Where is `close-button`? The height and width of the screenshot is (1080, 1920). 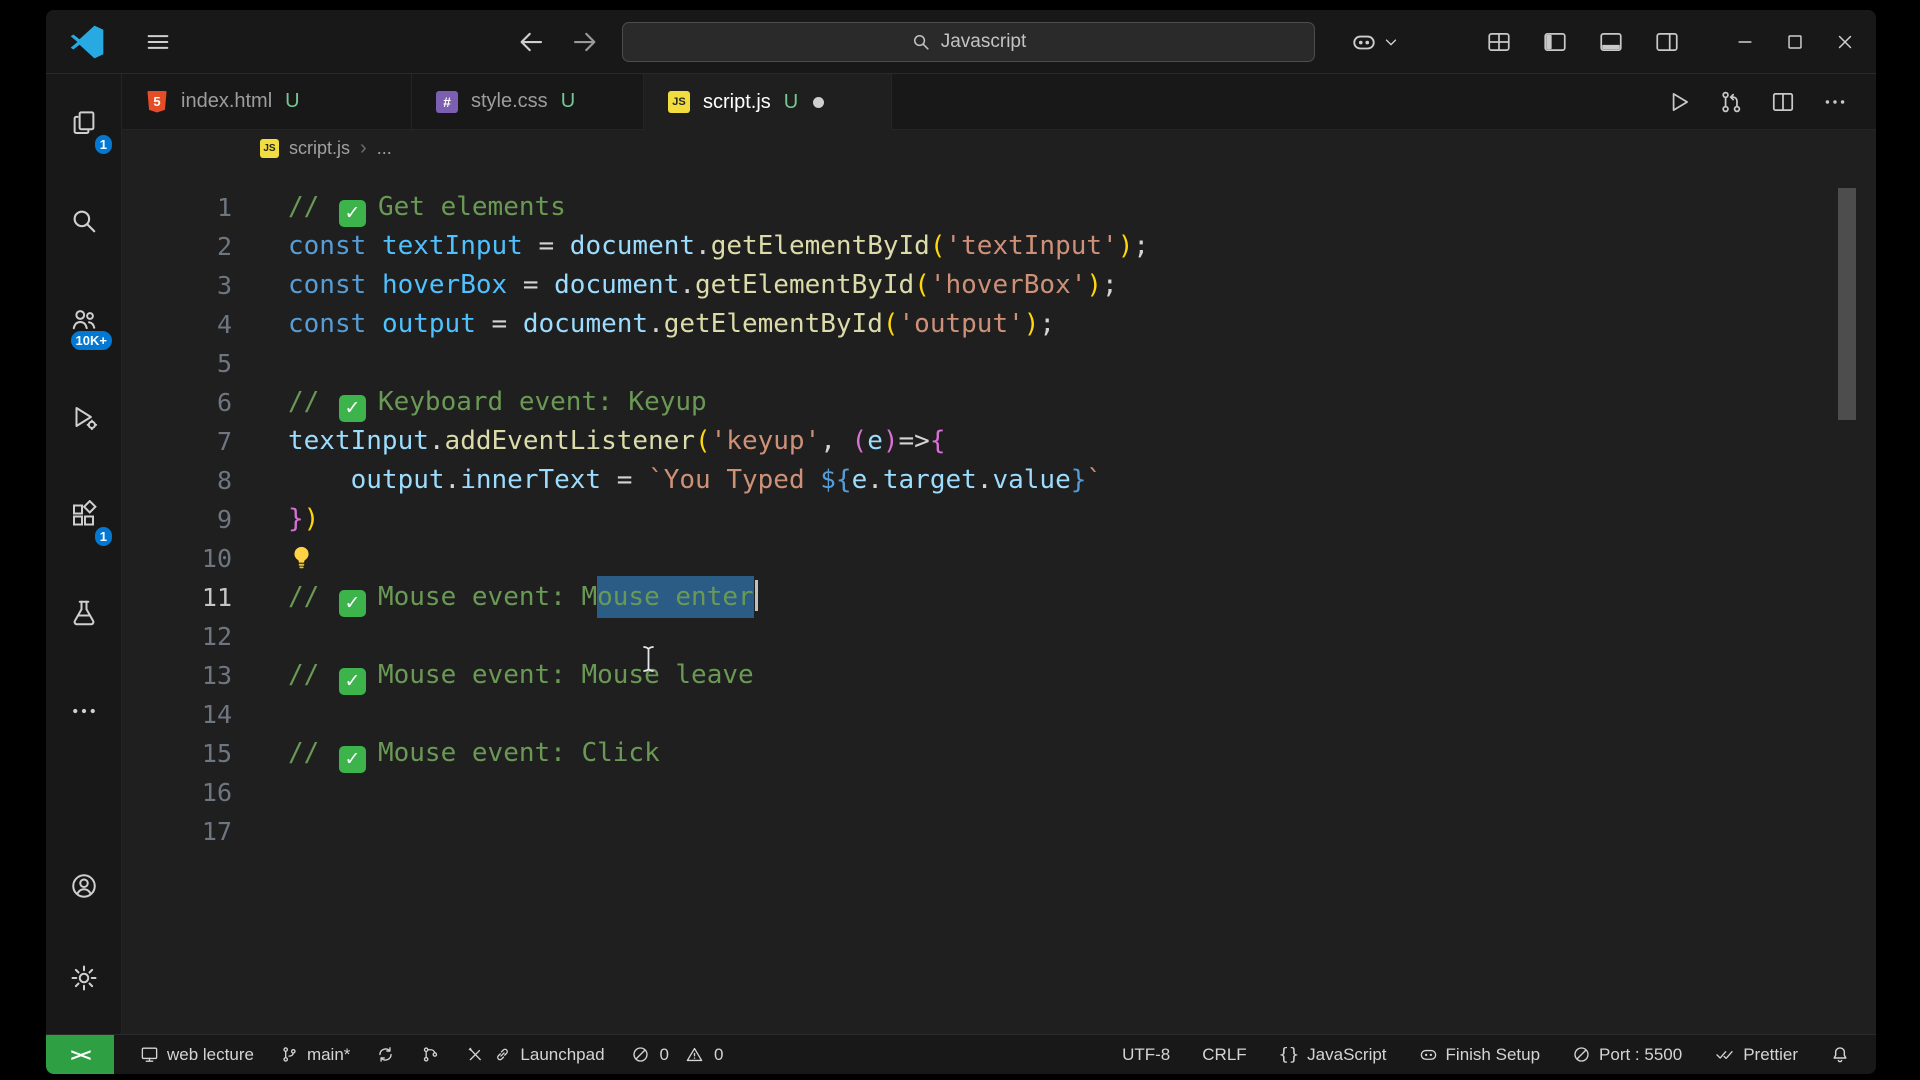 close-button is located at coordinates (1845, 41).